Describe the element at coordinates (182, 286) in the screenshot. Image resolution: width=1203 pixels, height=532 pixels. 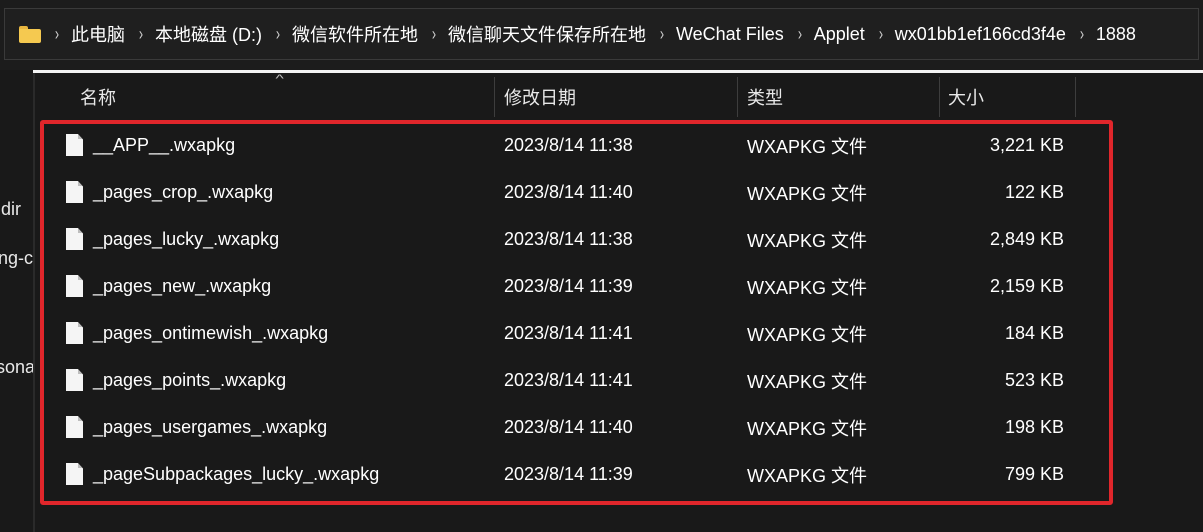
I see `file-name: _pages_new_.wxapkg` at that location.